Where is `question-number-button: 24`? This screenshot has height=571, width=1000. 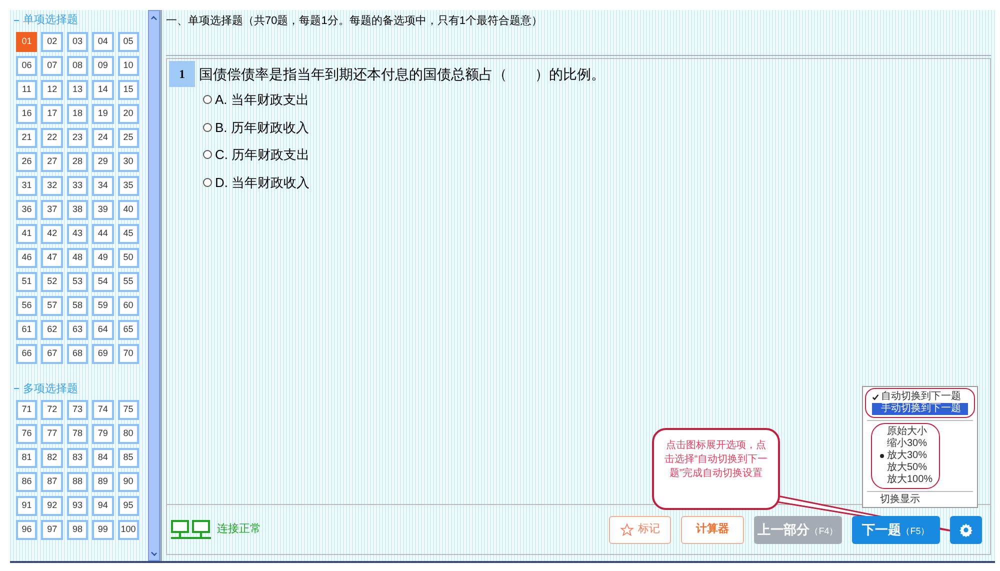 question-number-button: 24 is located at coordinates (103, 138).